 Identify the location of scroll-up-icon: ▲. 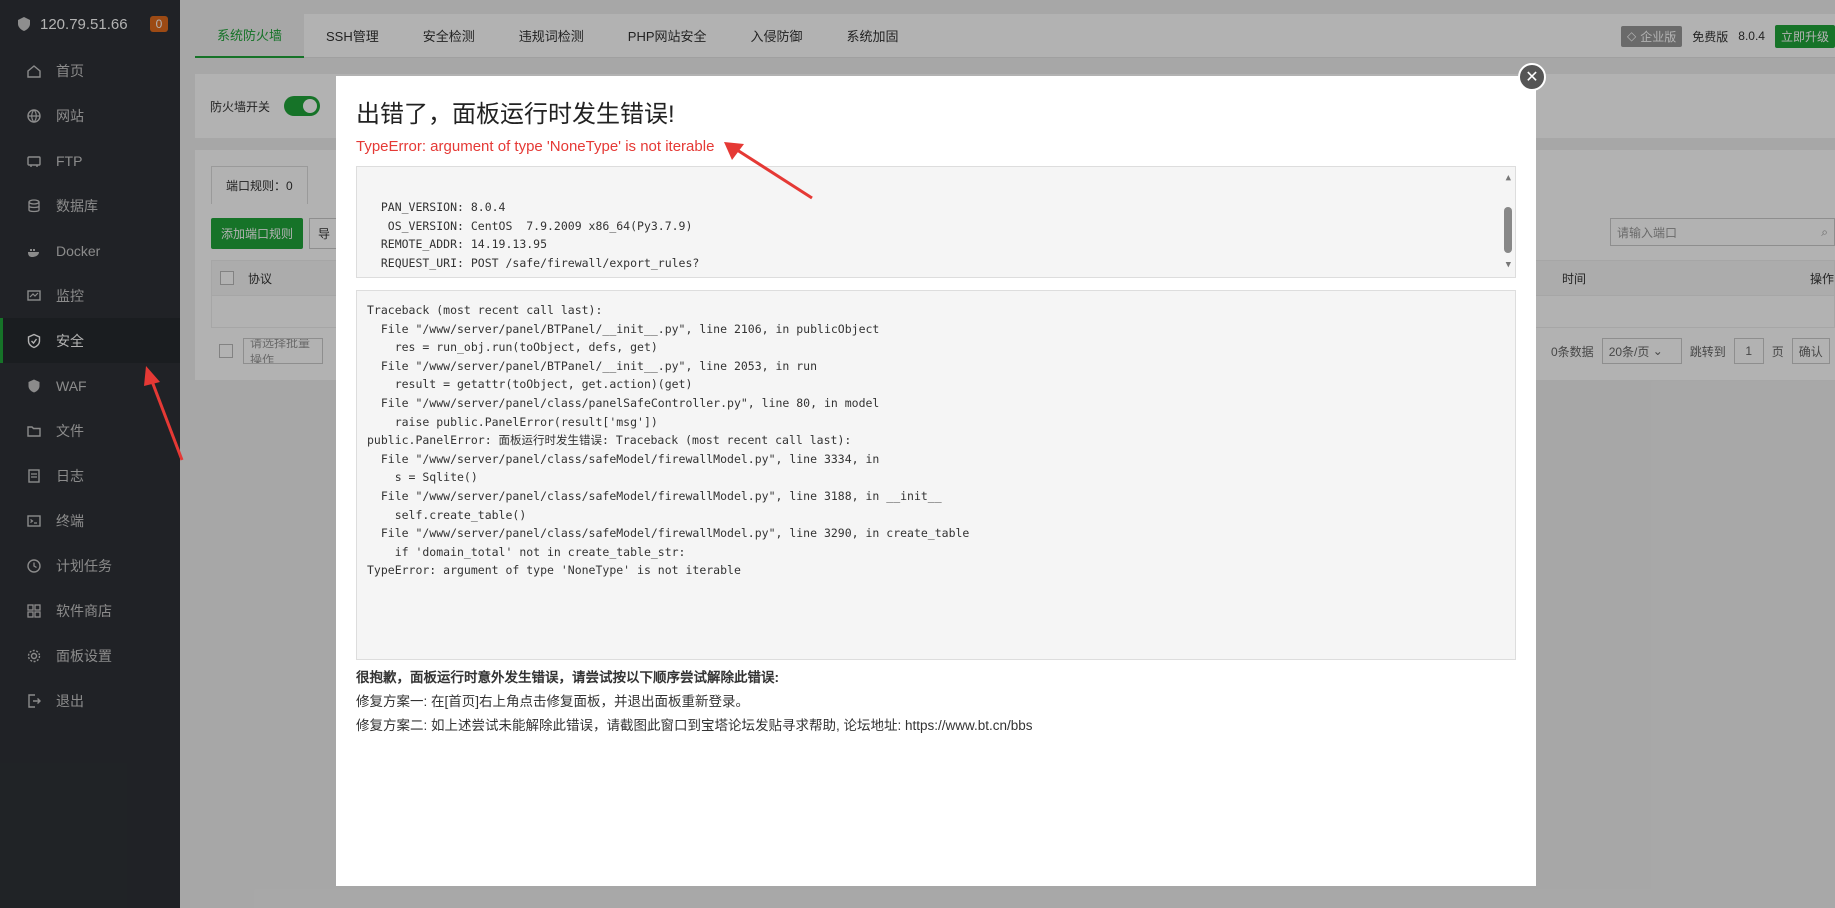
(1508, 178).